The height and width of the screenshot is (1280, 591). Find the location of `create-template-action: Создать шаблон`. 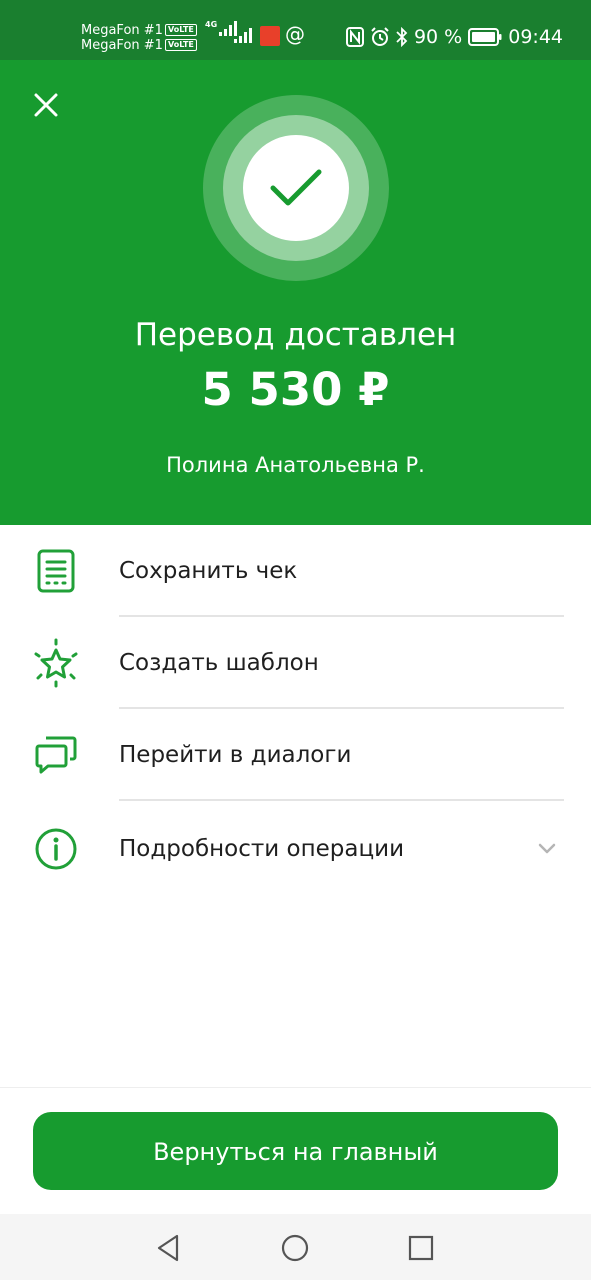

create-template-action: Создать шаблон is located at coordinates (295, 663).